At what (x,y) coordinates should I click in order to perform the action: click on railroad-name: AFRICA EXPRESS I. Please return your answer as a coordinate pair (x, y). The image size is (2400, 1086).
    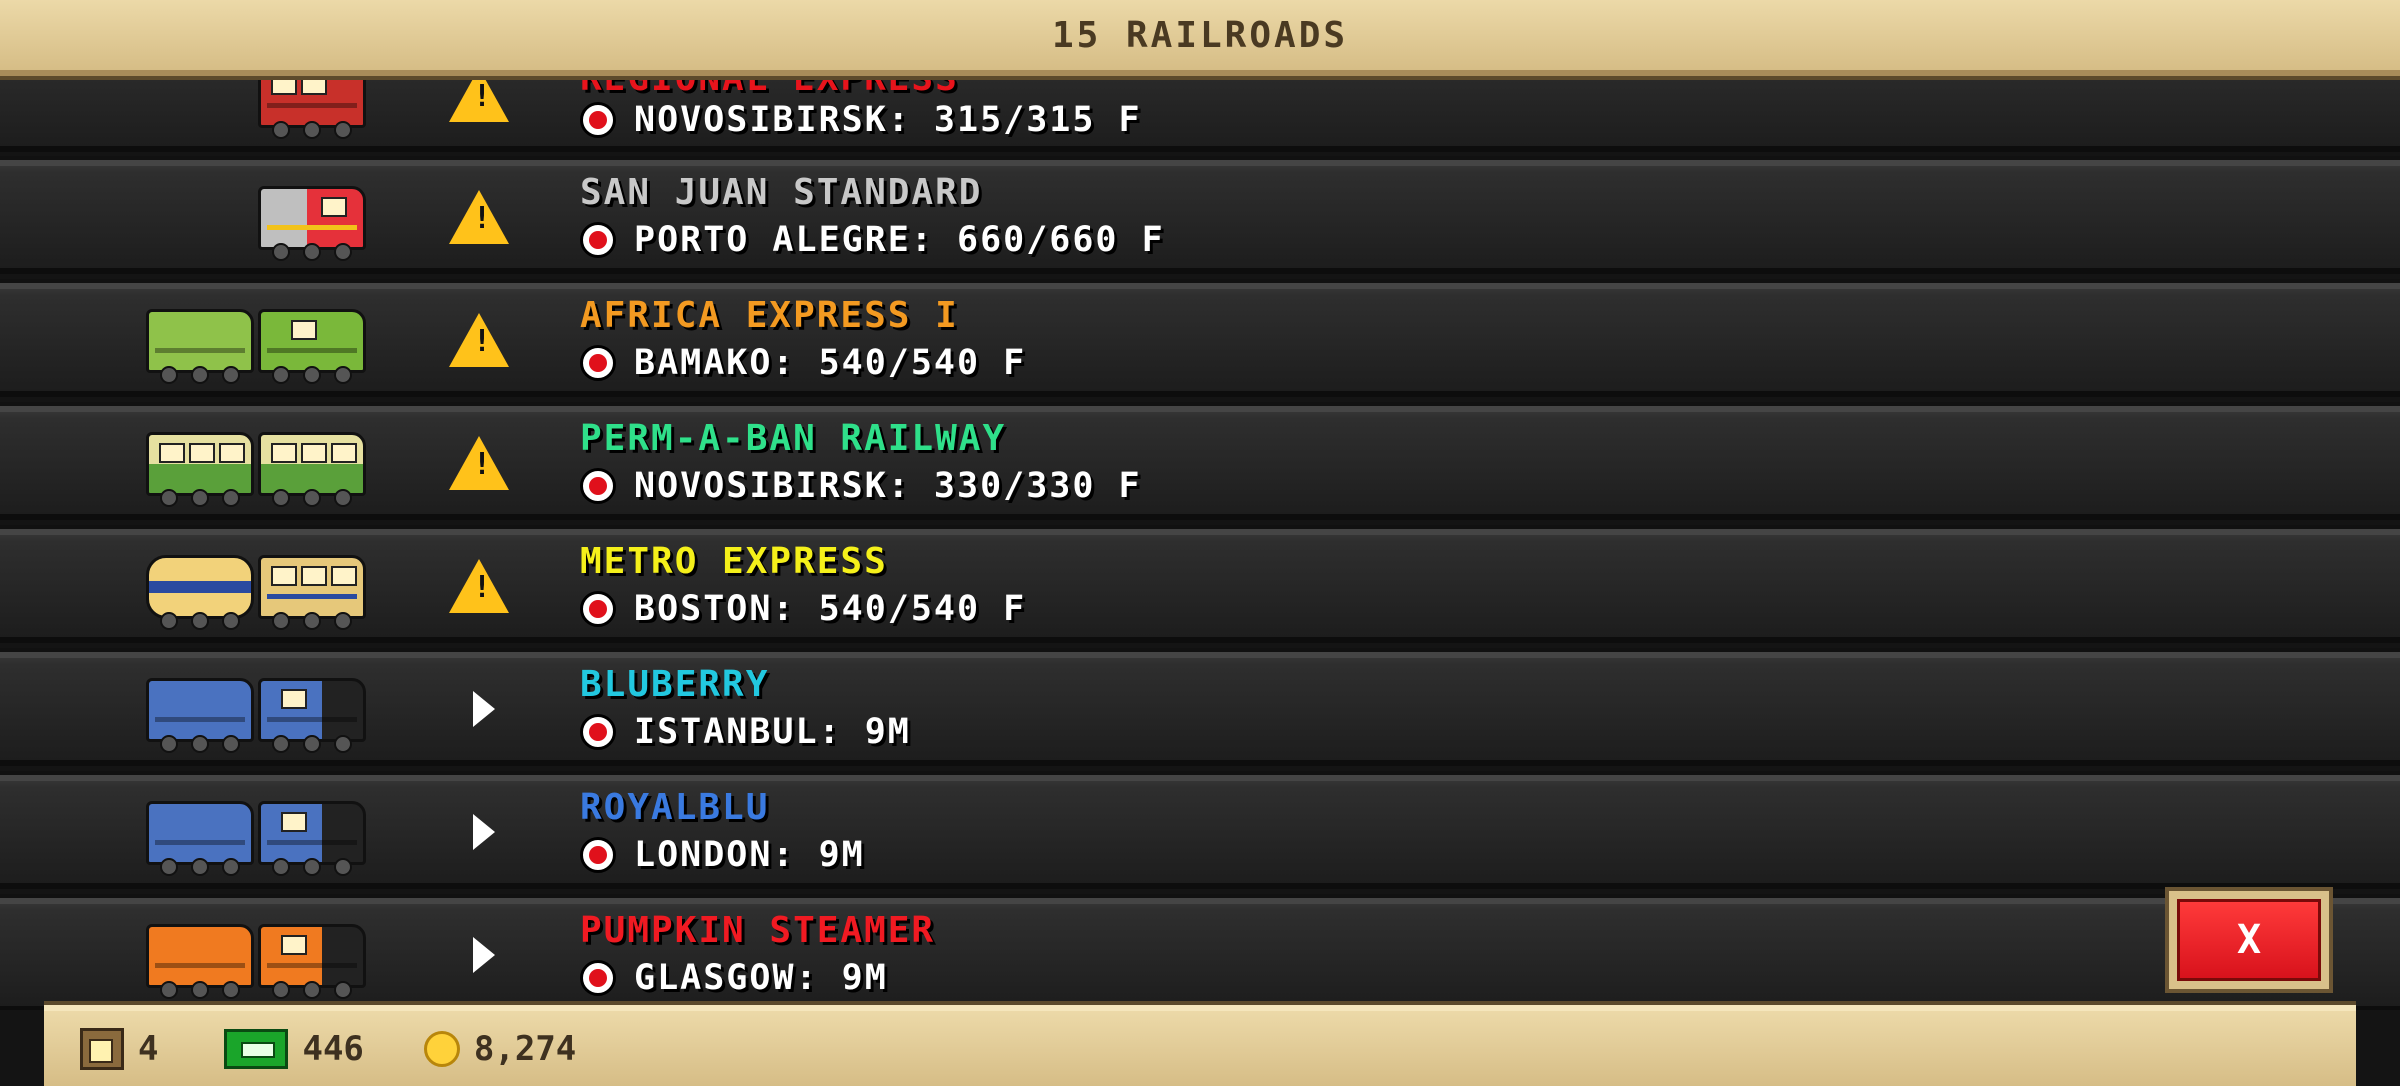
    Looking at the image, I should click on (769, 315).